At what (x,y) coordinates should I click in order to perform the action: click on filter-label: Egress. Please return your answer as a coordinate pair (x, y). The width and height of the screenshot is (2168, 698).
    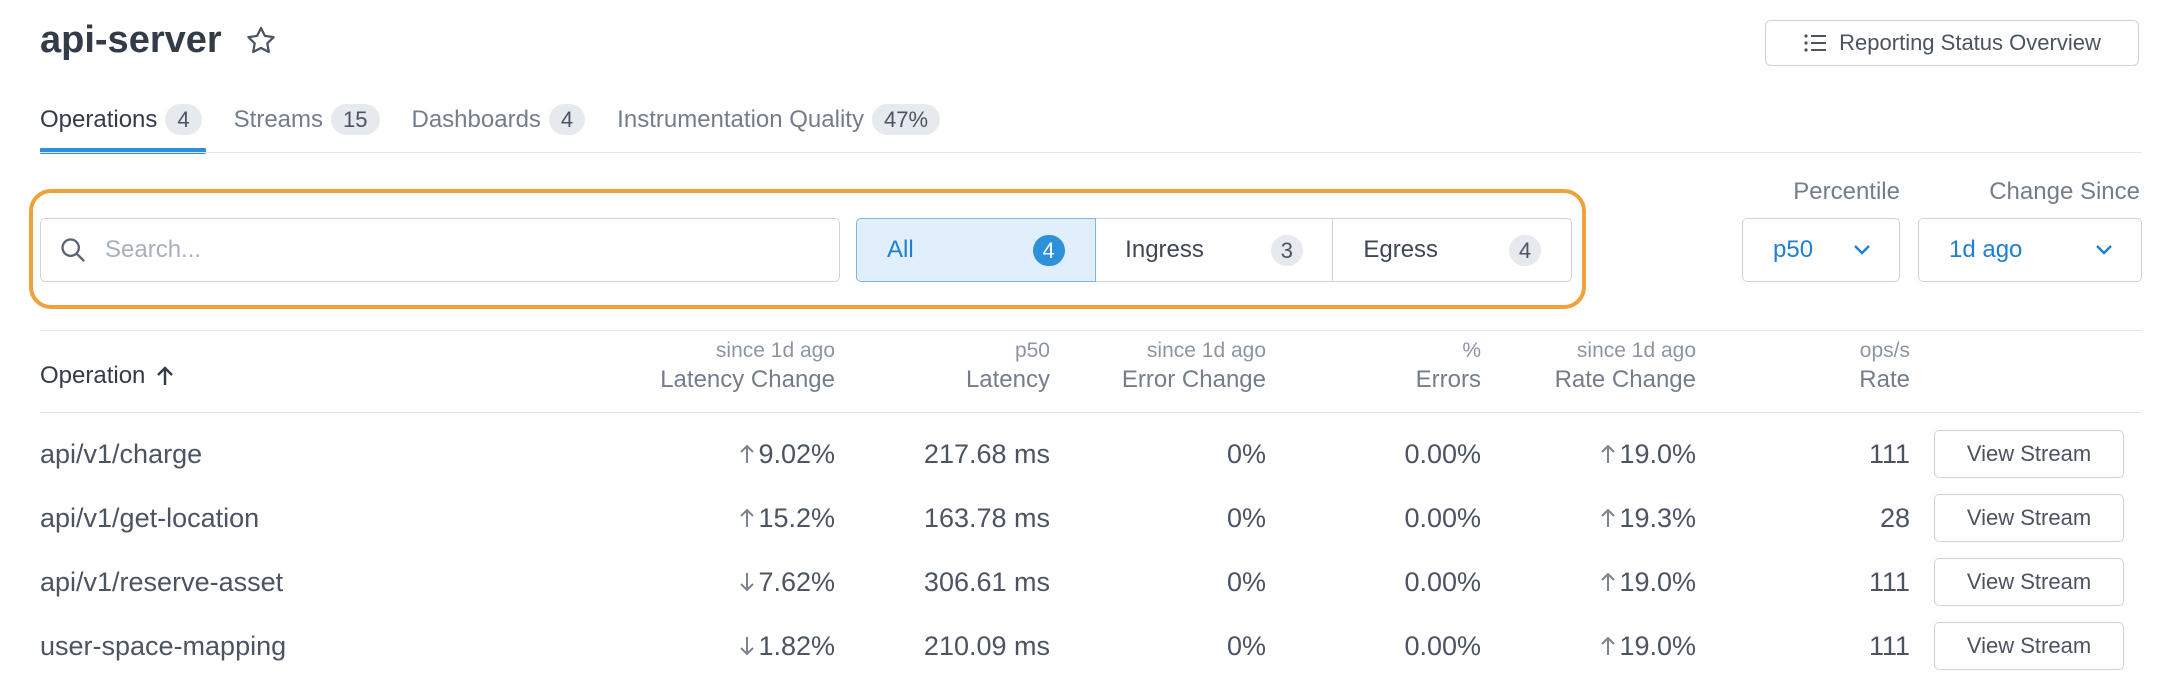
    Looking at the image, I should click on (1401, 249).